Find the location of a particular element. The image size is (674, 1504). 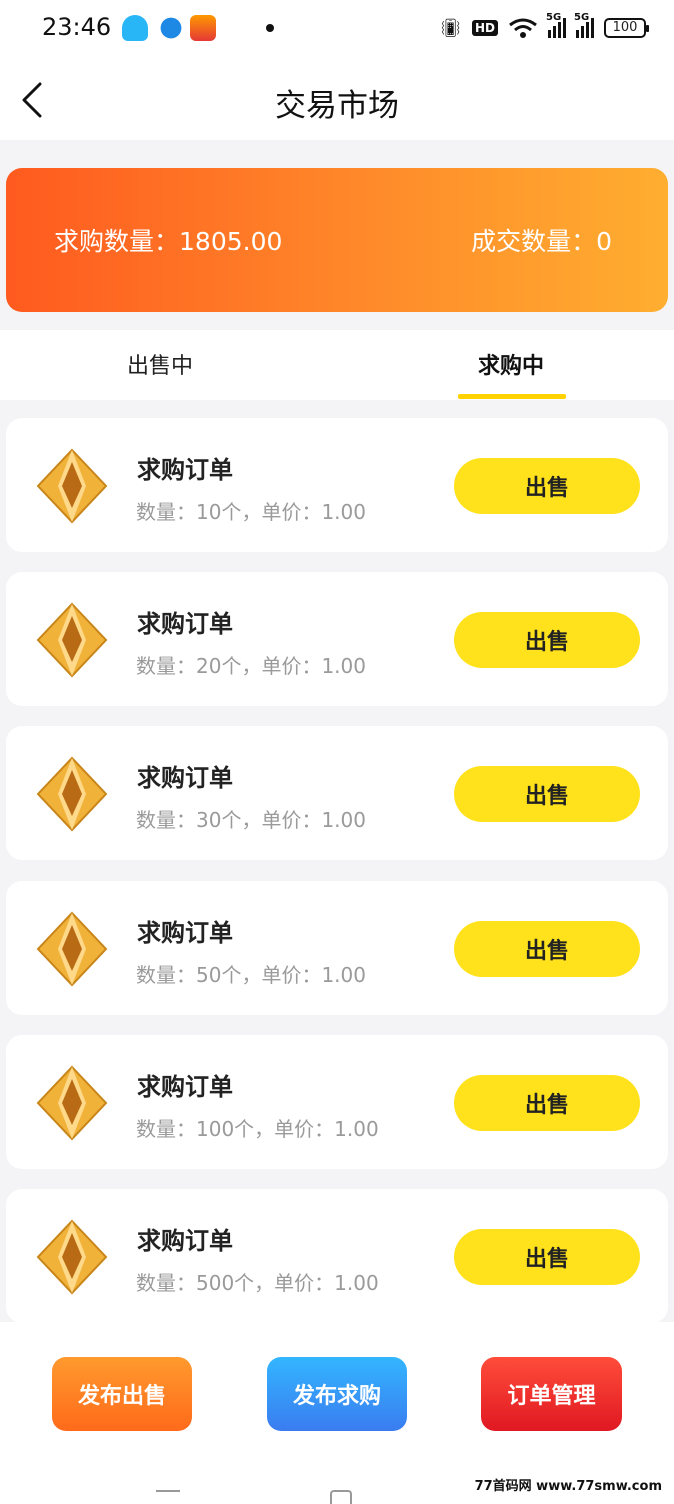

order-card: 求购订单 数量：500个，单价：1.00 出售 is located at coordinates (337, 1256).